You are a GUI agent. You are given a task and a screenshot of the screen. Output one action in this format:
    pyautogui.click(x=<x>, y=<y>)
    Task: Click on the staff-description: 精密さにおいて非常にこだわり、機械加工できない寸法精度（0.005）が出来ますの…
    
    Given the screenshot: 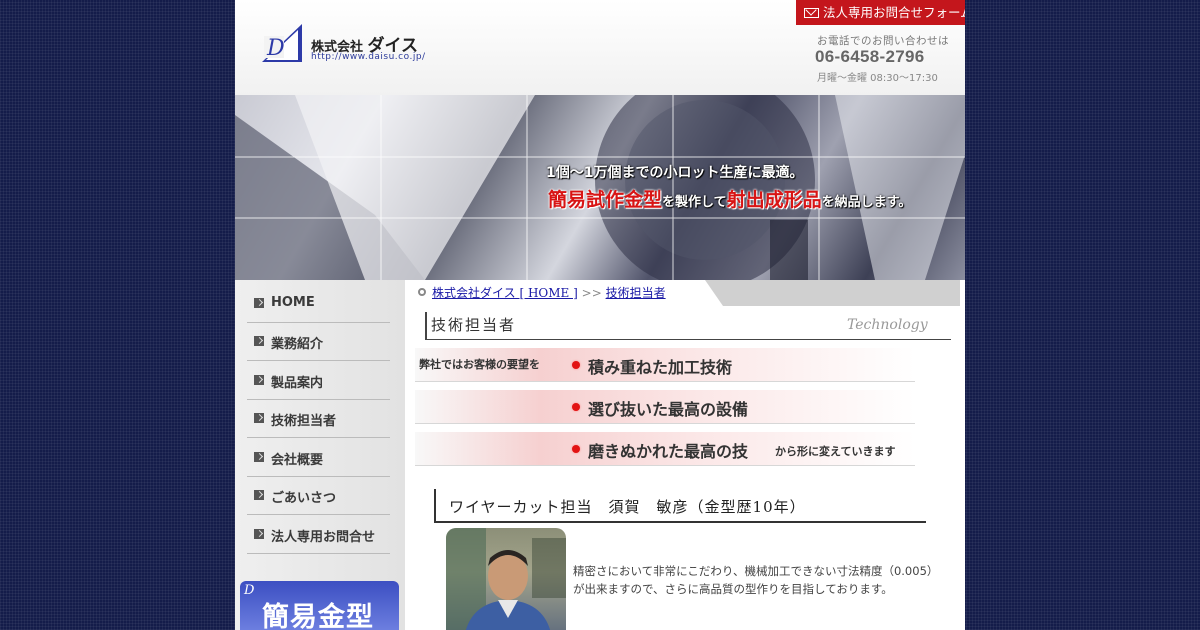 What is the action you would take?
    pyautogui.click(x=753, y=580)
    